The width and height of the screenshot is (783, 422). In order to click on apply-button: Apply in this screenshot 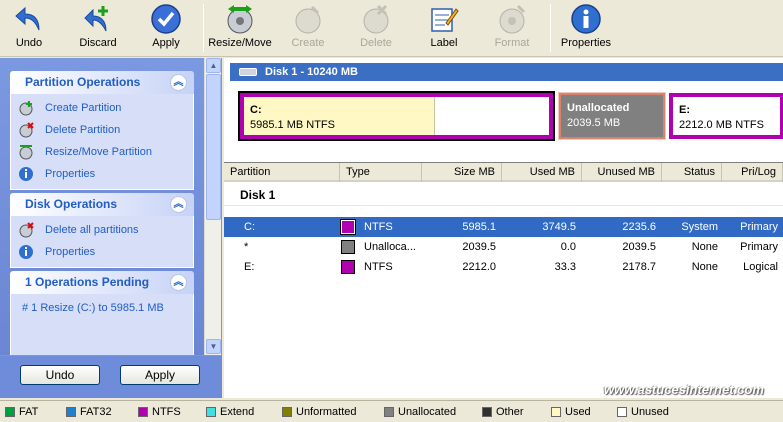, I will do `click(166, 28)`.